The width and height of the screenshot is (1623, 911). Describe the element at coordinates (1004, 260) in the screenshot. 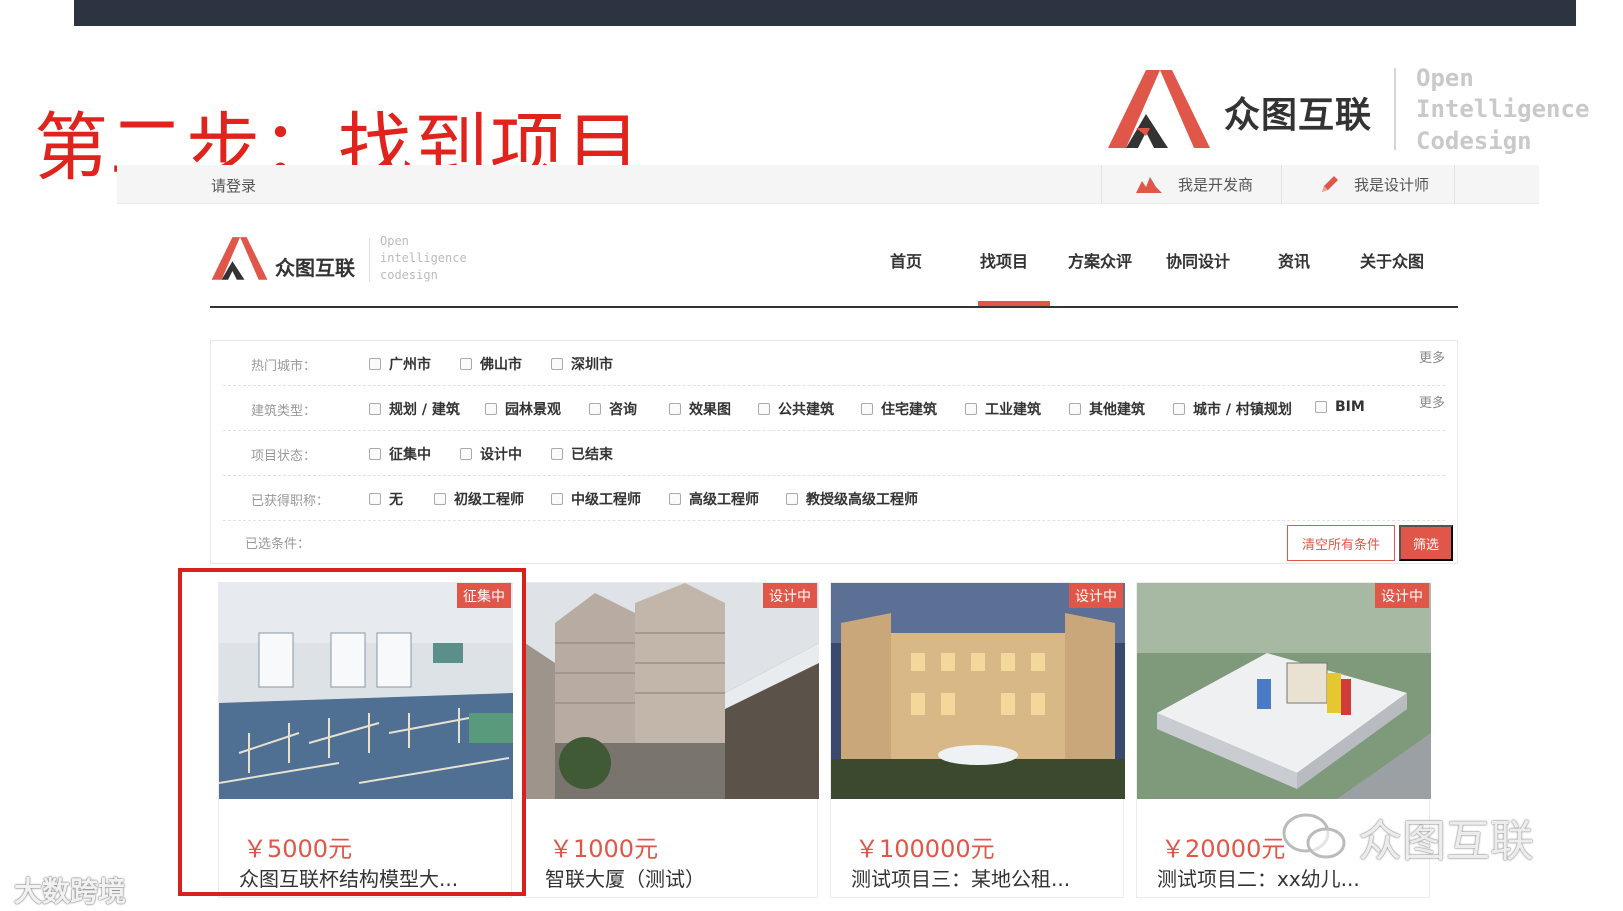

I see `nav-find-projects: 找项目` at that location.